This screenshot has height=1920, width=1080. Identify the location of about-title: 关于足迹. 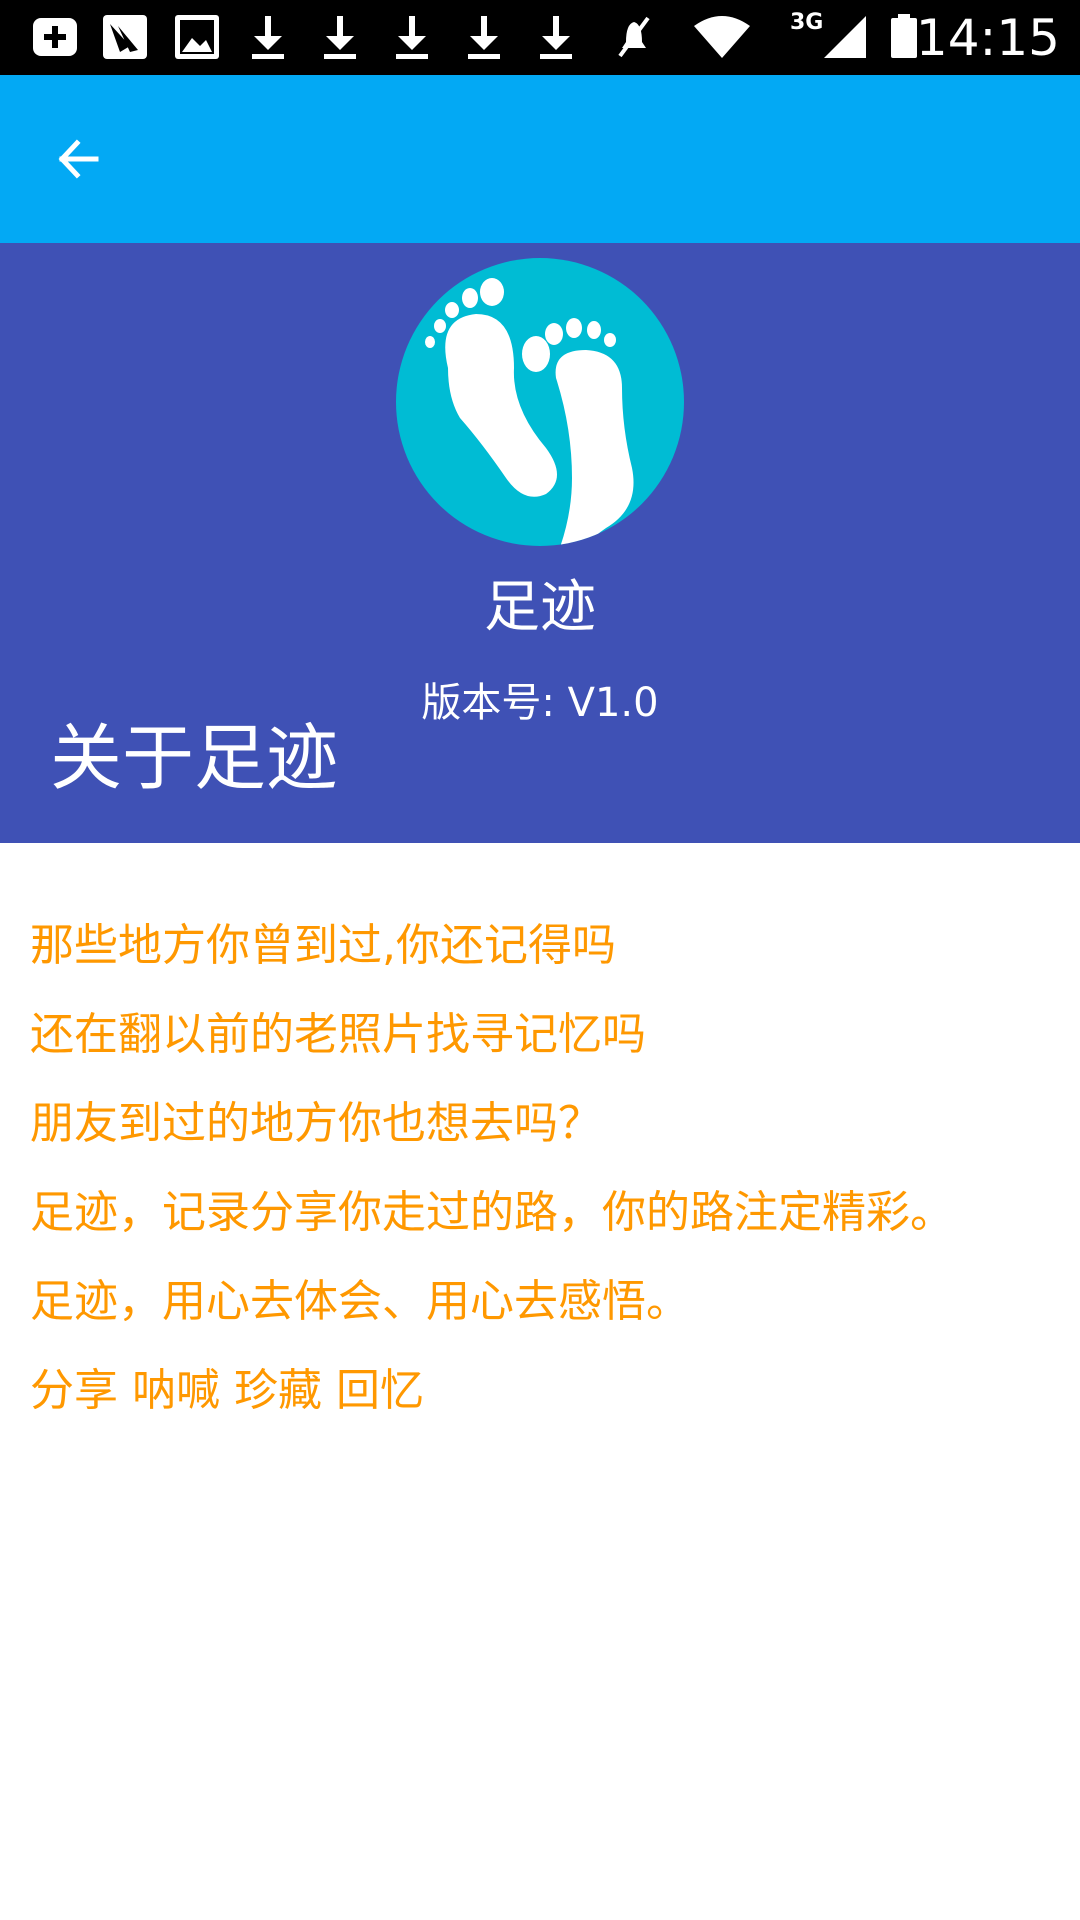
(194, 758).